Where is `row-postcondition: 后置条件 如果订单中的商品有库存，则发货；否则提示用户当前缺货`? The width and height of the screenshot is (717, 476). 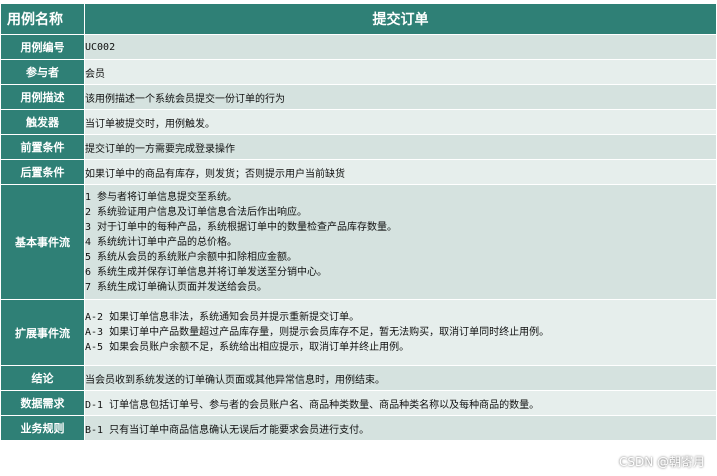
row-postcondition: 后置条件 如果订单中的商品有库存，则发货；否则提示用户当前缺货 is located at coordinates (358, 172).